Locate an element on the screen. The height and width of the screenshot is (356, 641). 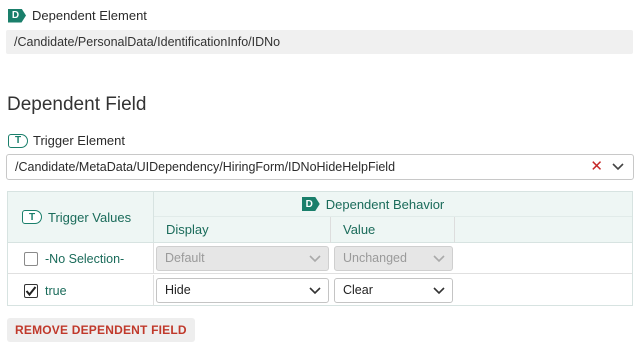
trigger-value-label: true is located at coordinates (56, 290).